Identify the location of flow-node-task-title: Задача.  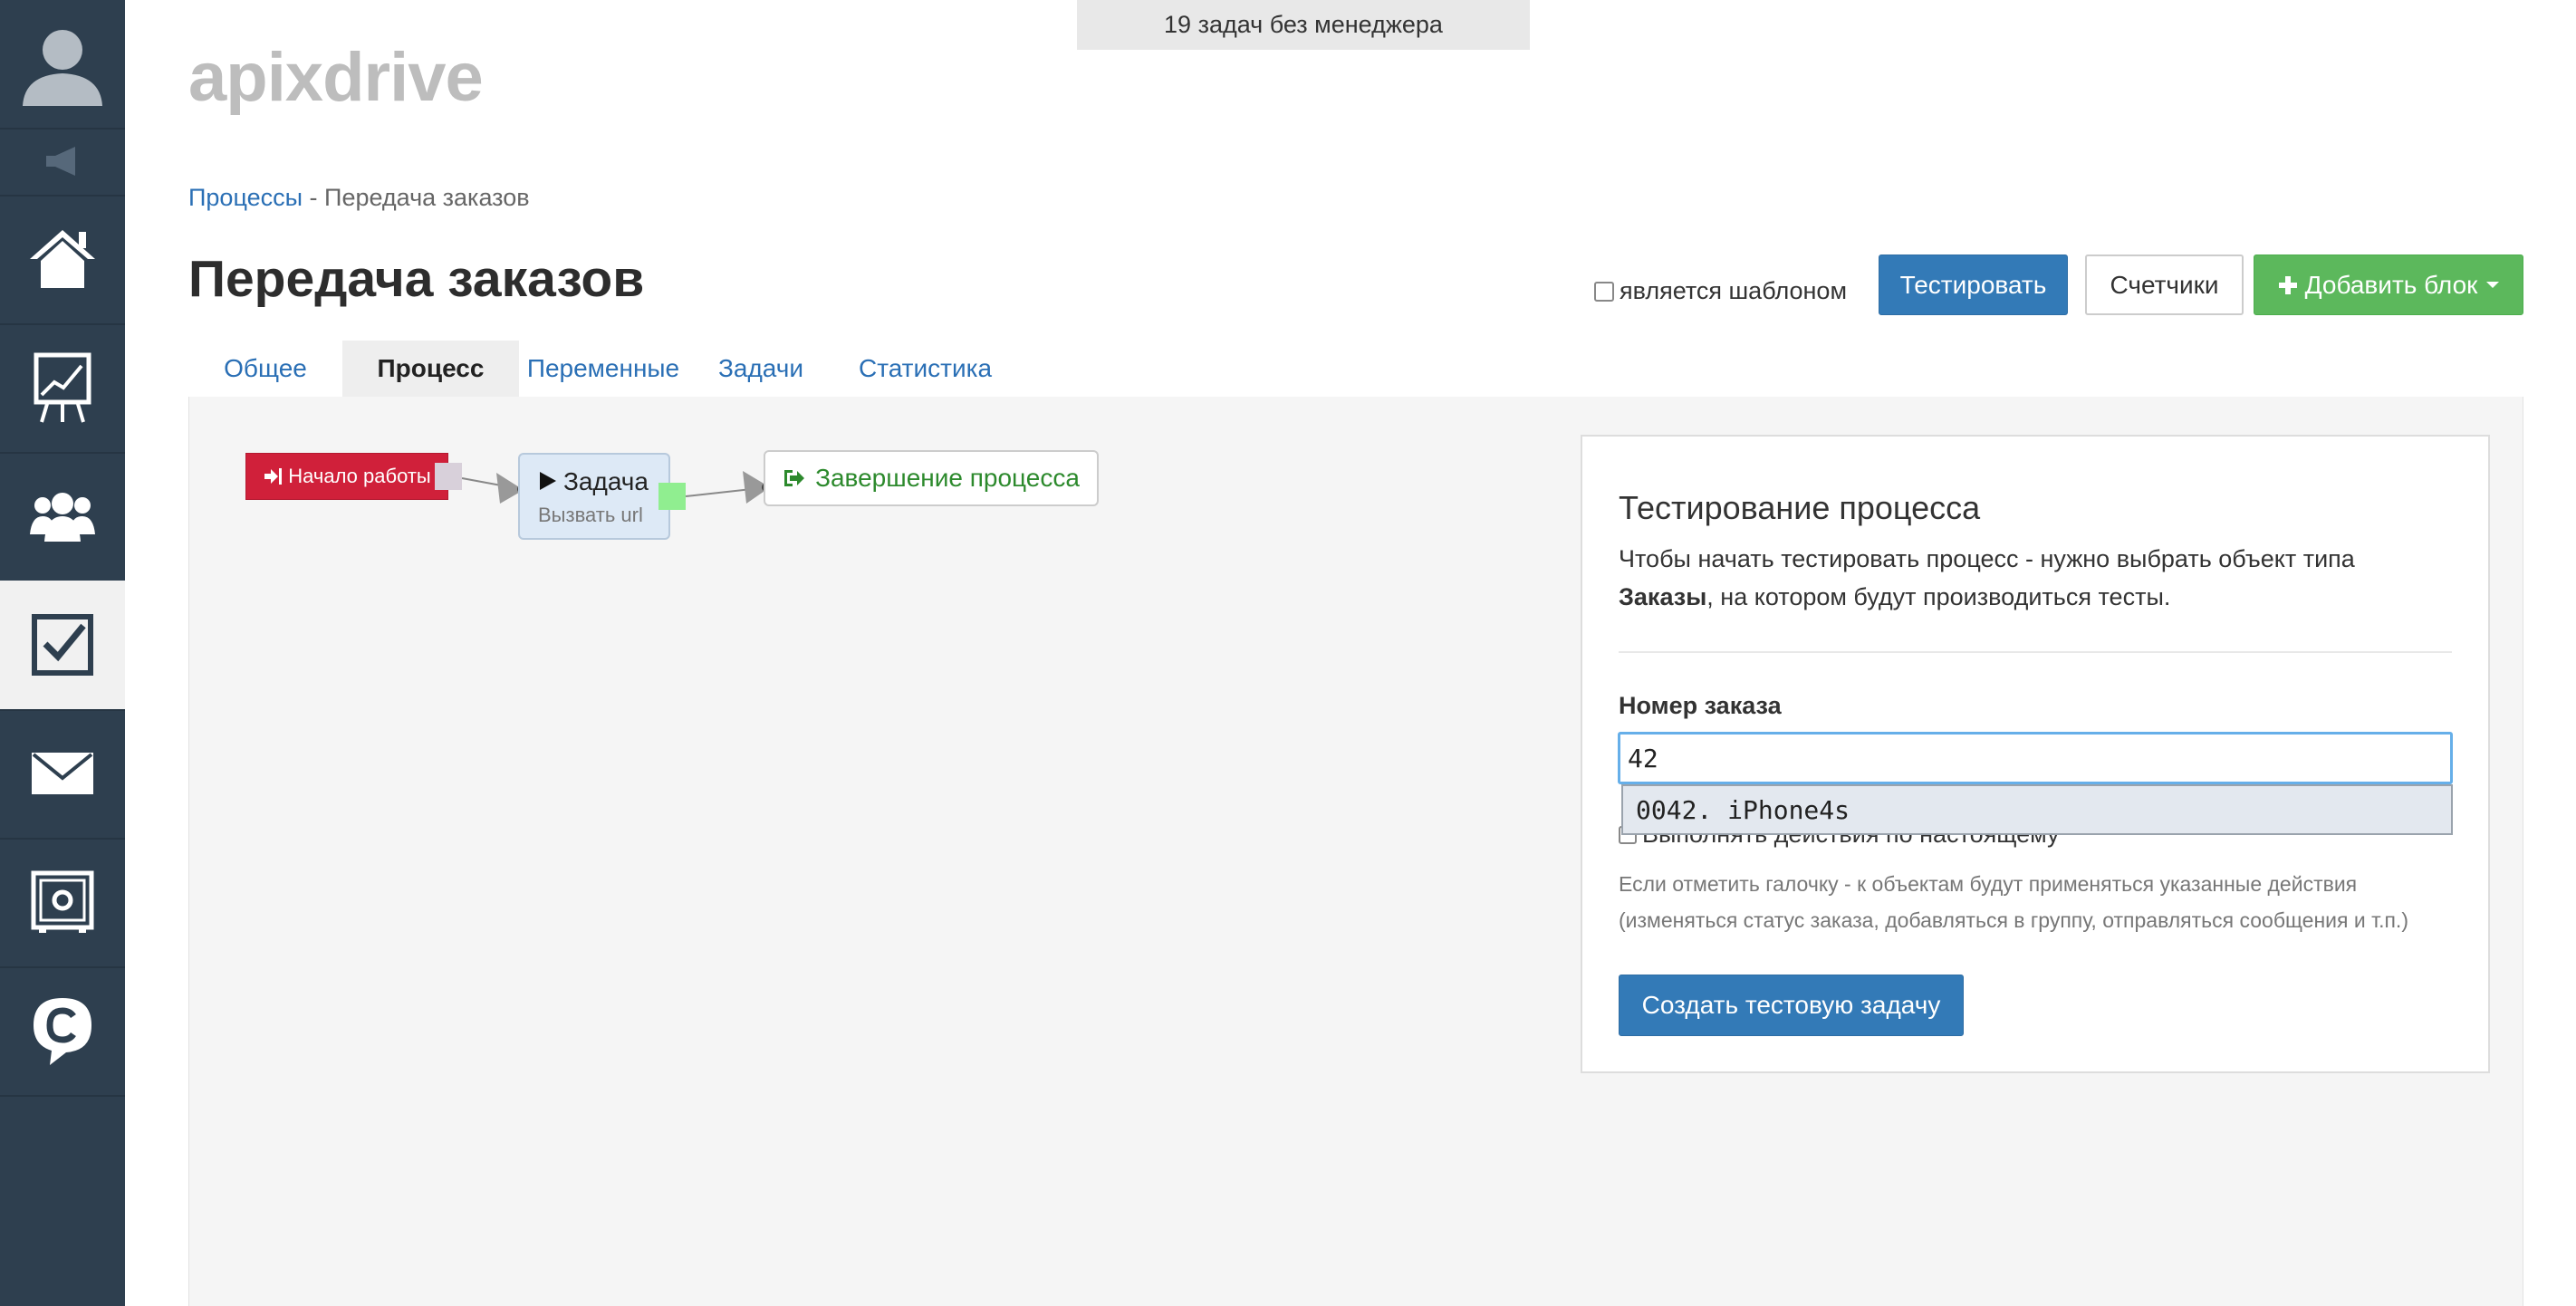
(606, 481).